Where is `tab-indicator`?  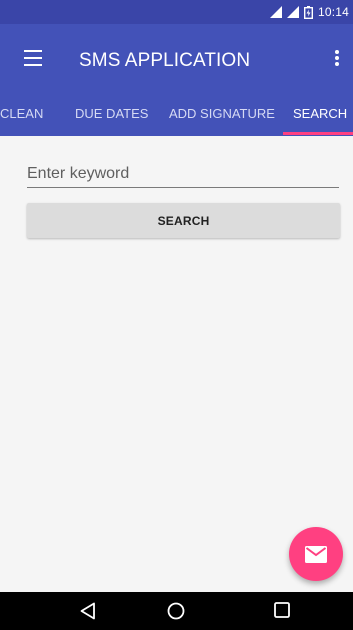
tab-indicator is located at coordinates (318, 133).